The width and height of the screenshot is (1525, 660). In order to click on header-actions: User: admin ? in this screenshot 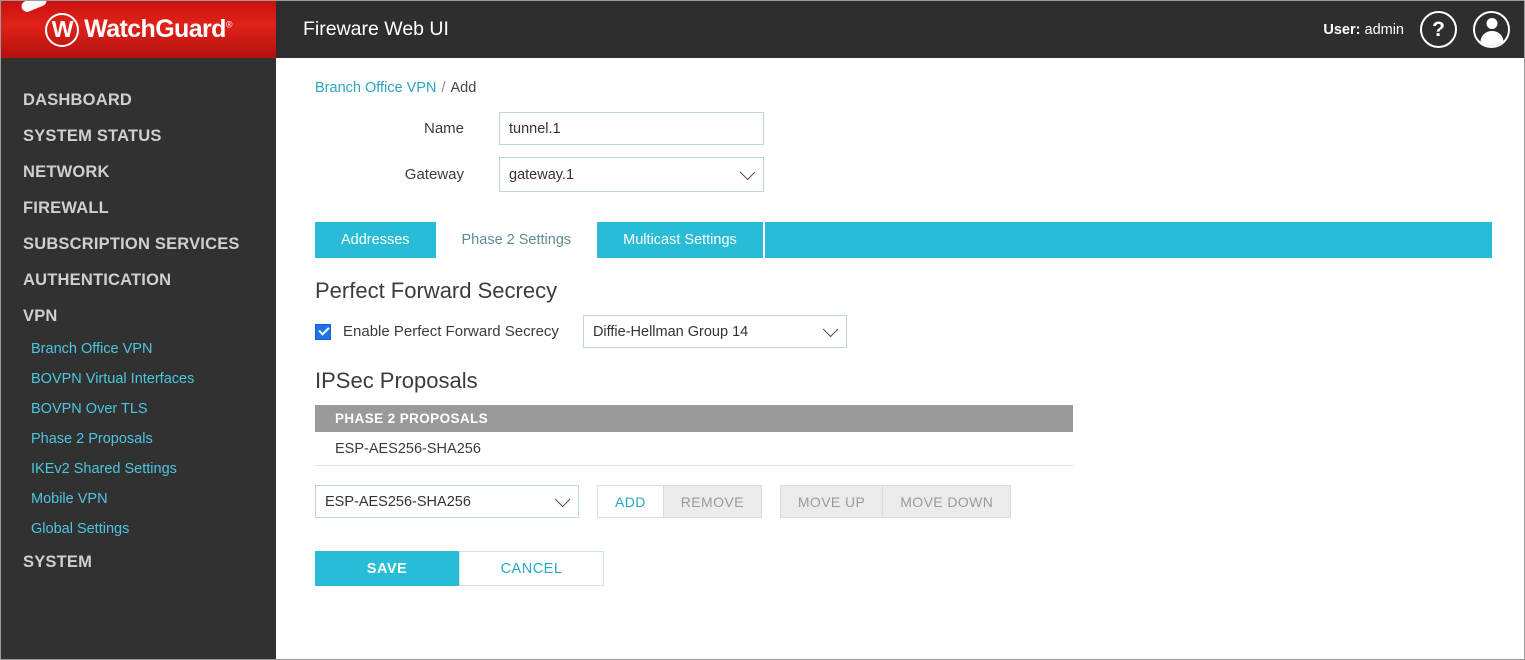, I will do `click(1423, 29)`.